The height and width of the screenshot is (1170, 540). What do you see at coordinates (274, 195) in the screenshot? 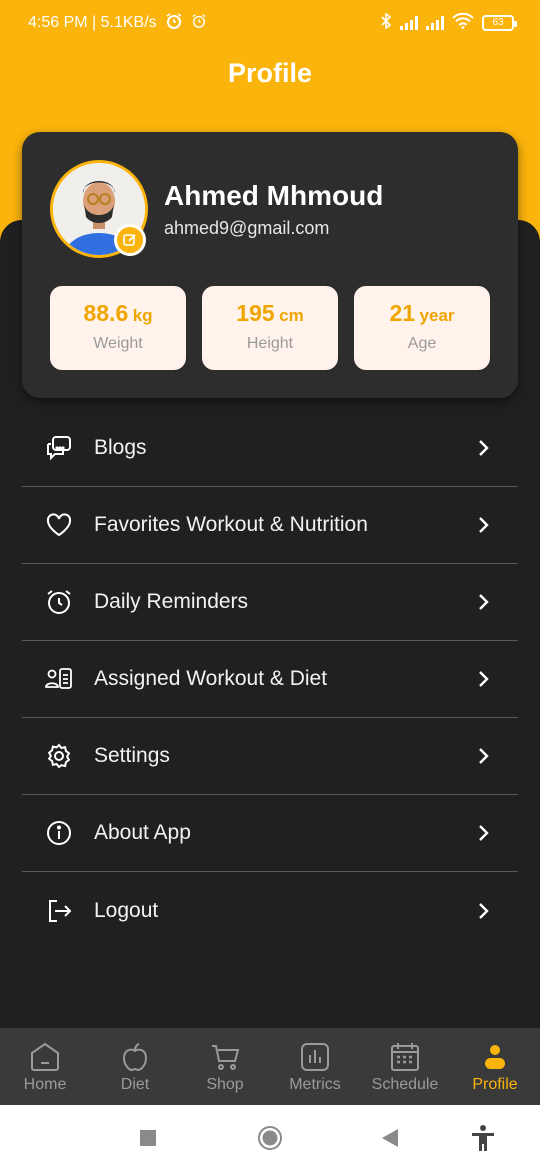
I see `user-name: Ahmed Mhmoud` at bounding box center [274, 195].